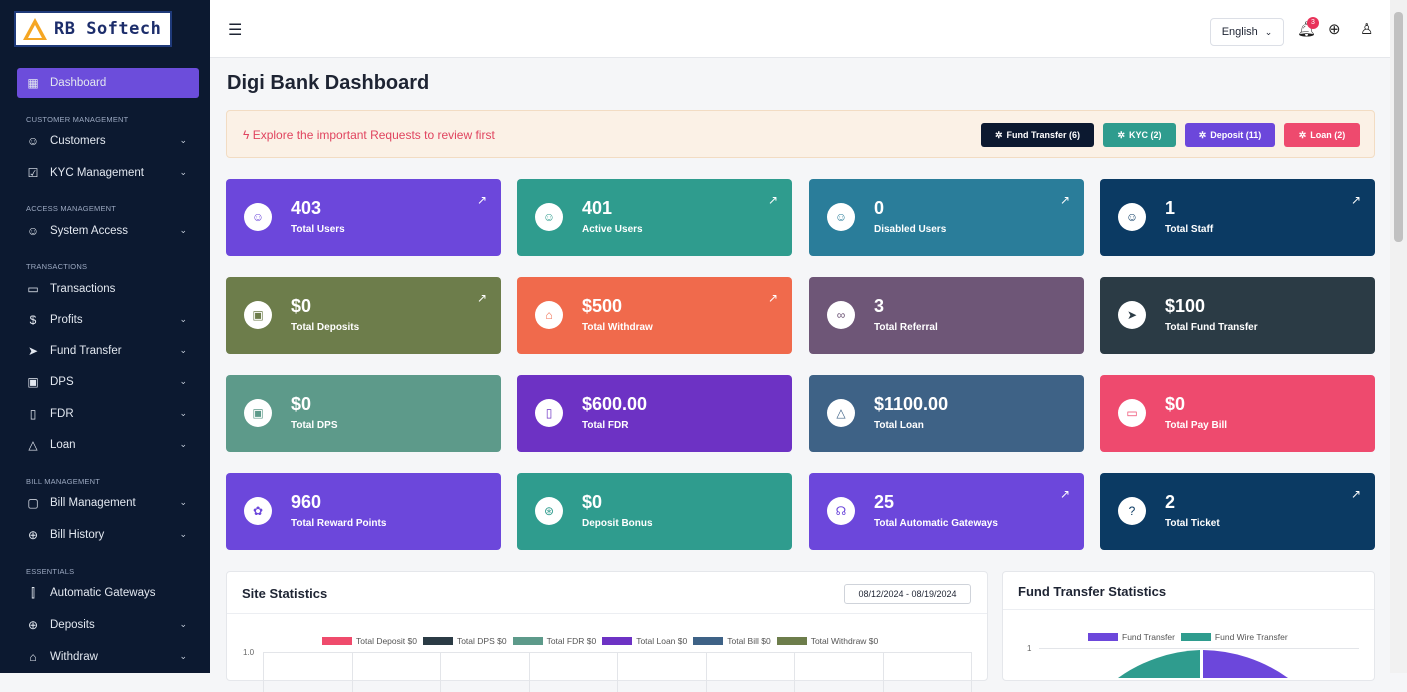 This screenshot has width=1407, height=692. I want to click on stat-card: ☺ 401 Active Users ↗, so click(654, 217).